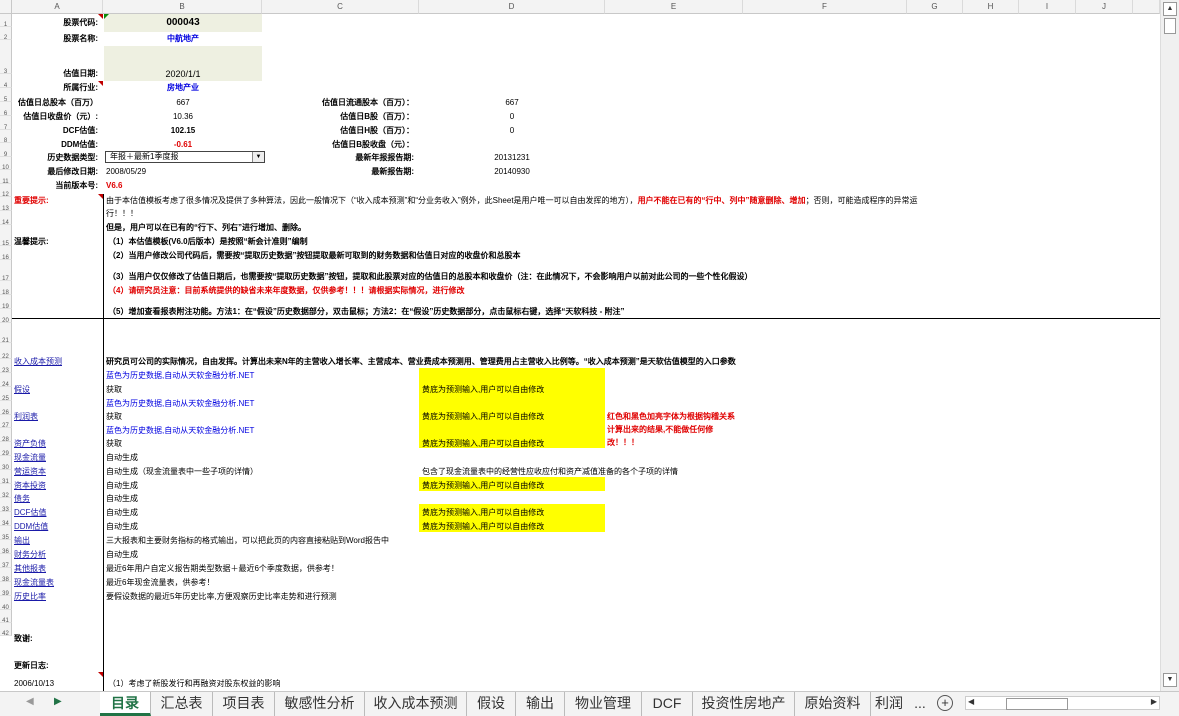  Describe the element at coordinates (991, 7) in the screenshot. I see `column-header-h: H` at that location.